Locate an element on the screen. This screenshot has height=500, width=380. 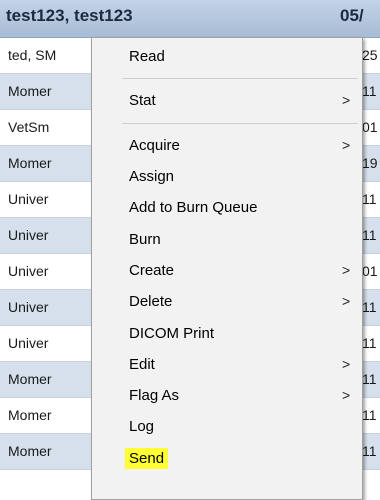
date-cell: 19 is located at coordinates (370, 163).